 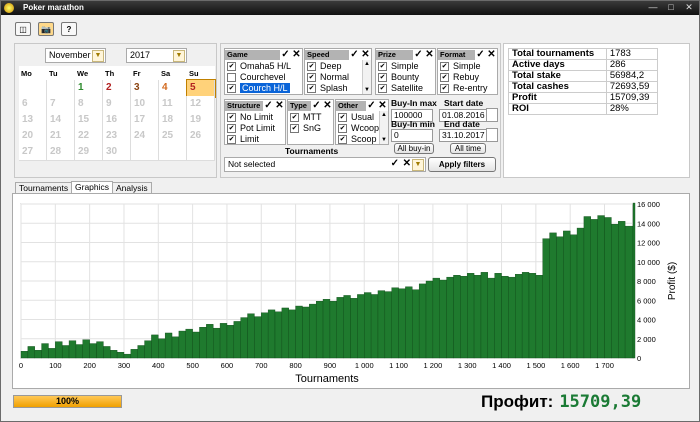 What do you see at coordinates (61, 136) in the screenshot?
I see `calendar-day-21: 21` at bounding box center [61, 136].